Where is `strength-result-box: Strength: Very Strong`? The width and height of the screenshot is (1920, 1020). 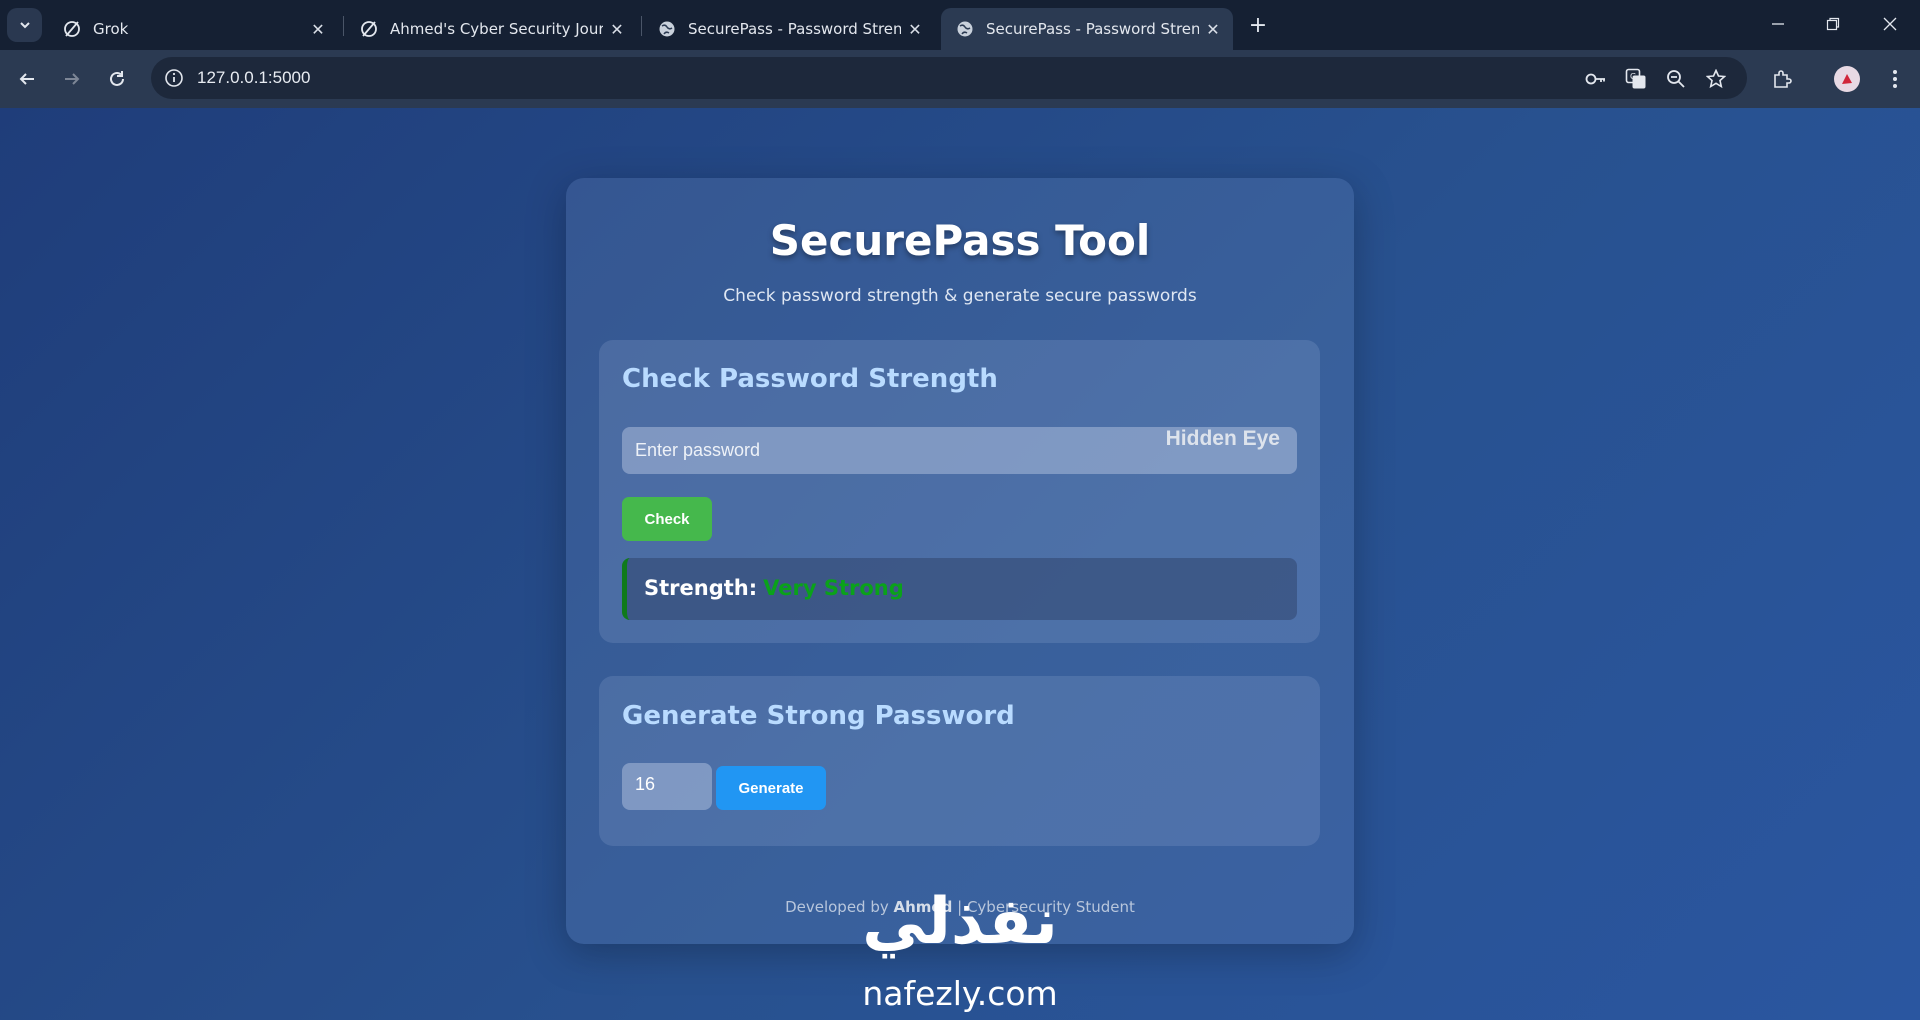
strength-result-box: Strength: Very Strong is located at coordinates (959, 589).